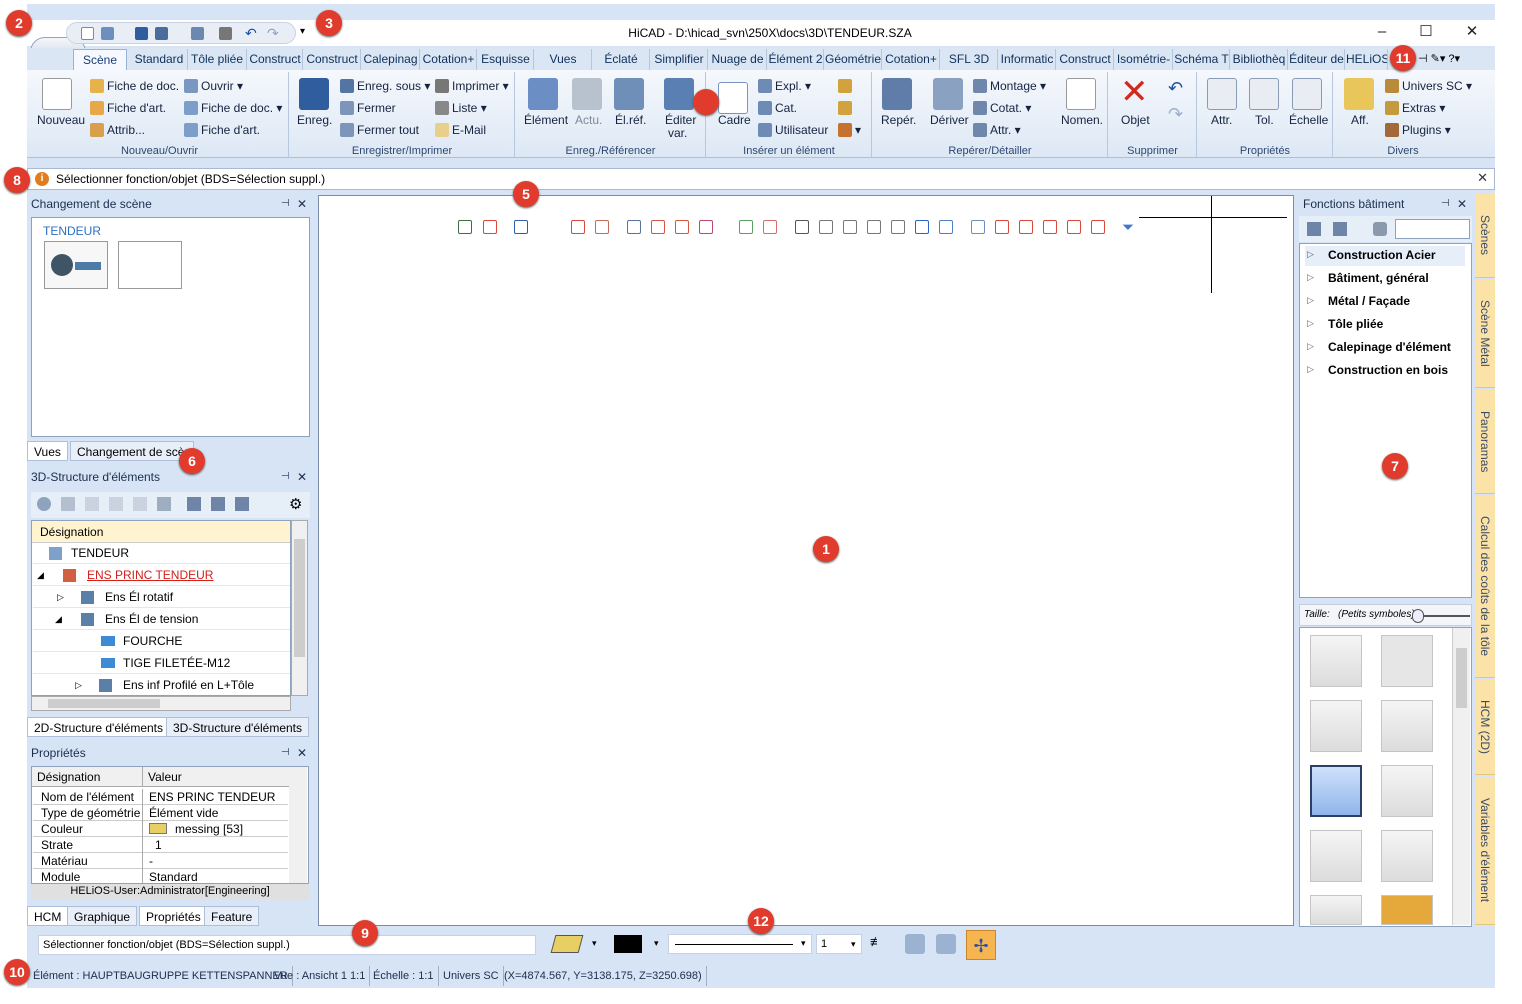  Describe the element at coordinates (161, 619) in the screenshot. I see `tree-row-ens-tension: ◢ Ens Él de tension` at that location.